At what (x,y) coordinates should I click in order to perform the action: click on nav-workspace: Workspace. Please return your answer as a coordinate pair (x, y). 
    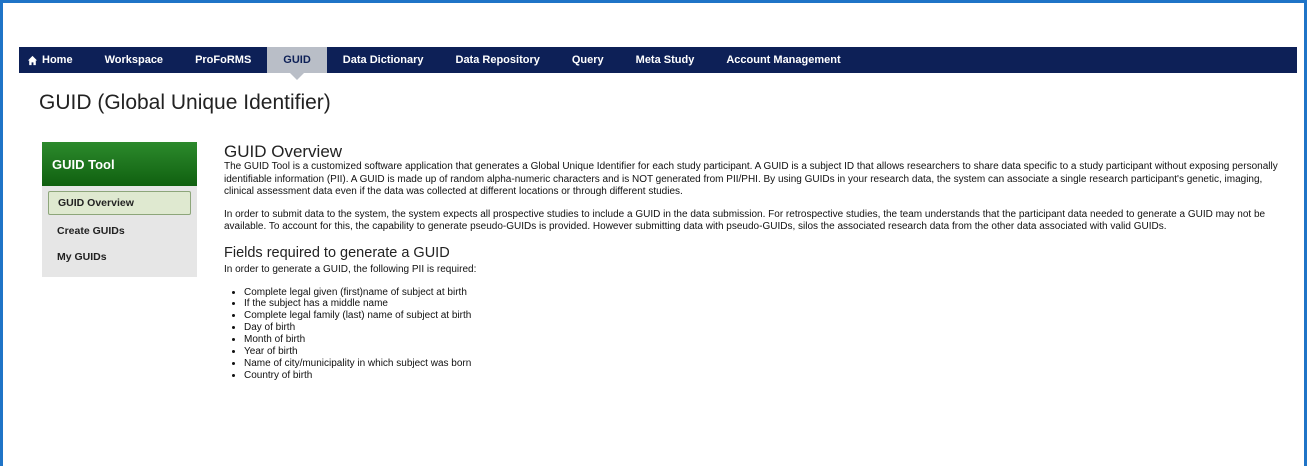
    Looking at the image, I should click on (134, 60).